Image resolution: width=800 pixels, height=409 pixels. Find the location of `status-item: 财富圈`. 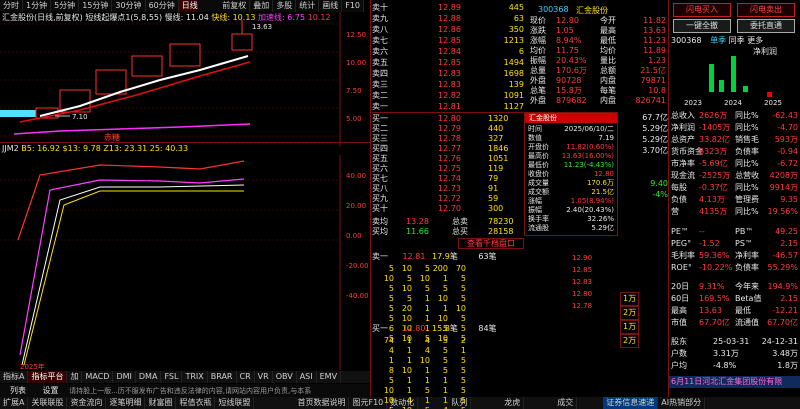

status-item: 财富圈 is located at coordinates (161, 403).